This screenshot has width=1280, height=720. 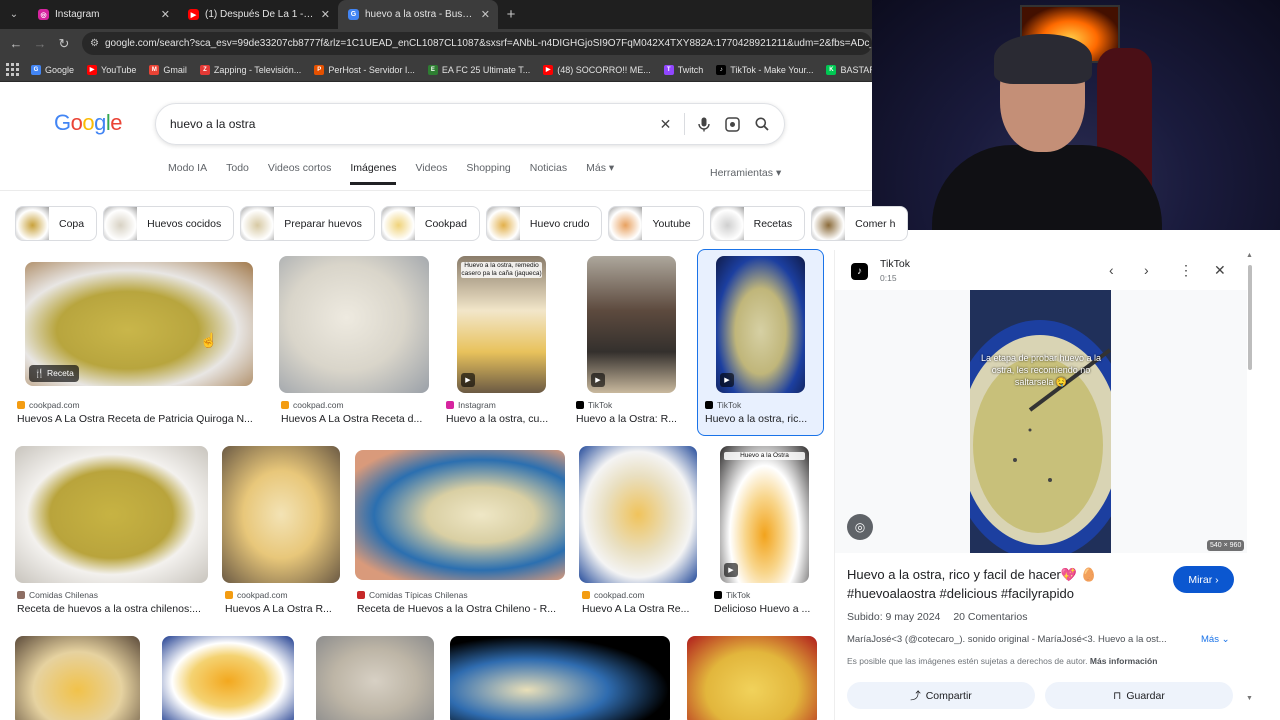 What do you see at coordinates (732, 124) in the screenshot?
I see `lens-camera-icon` at bounding box center [732, 124].